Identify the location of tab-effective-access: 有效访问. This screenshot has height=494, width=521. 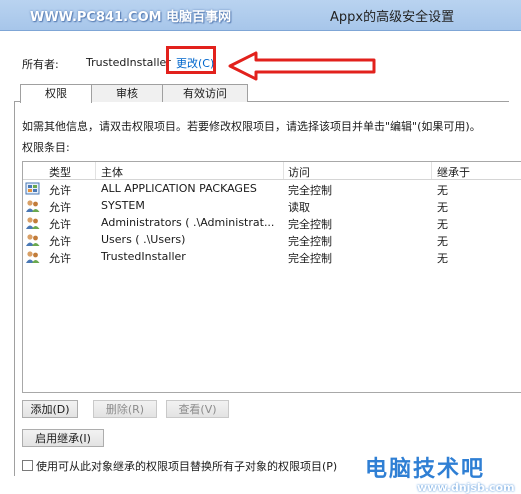
(205, 93).